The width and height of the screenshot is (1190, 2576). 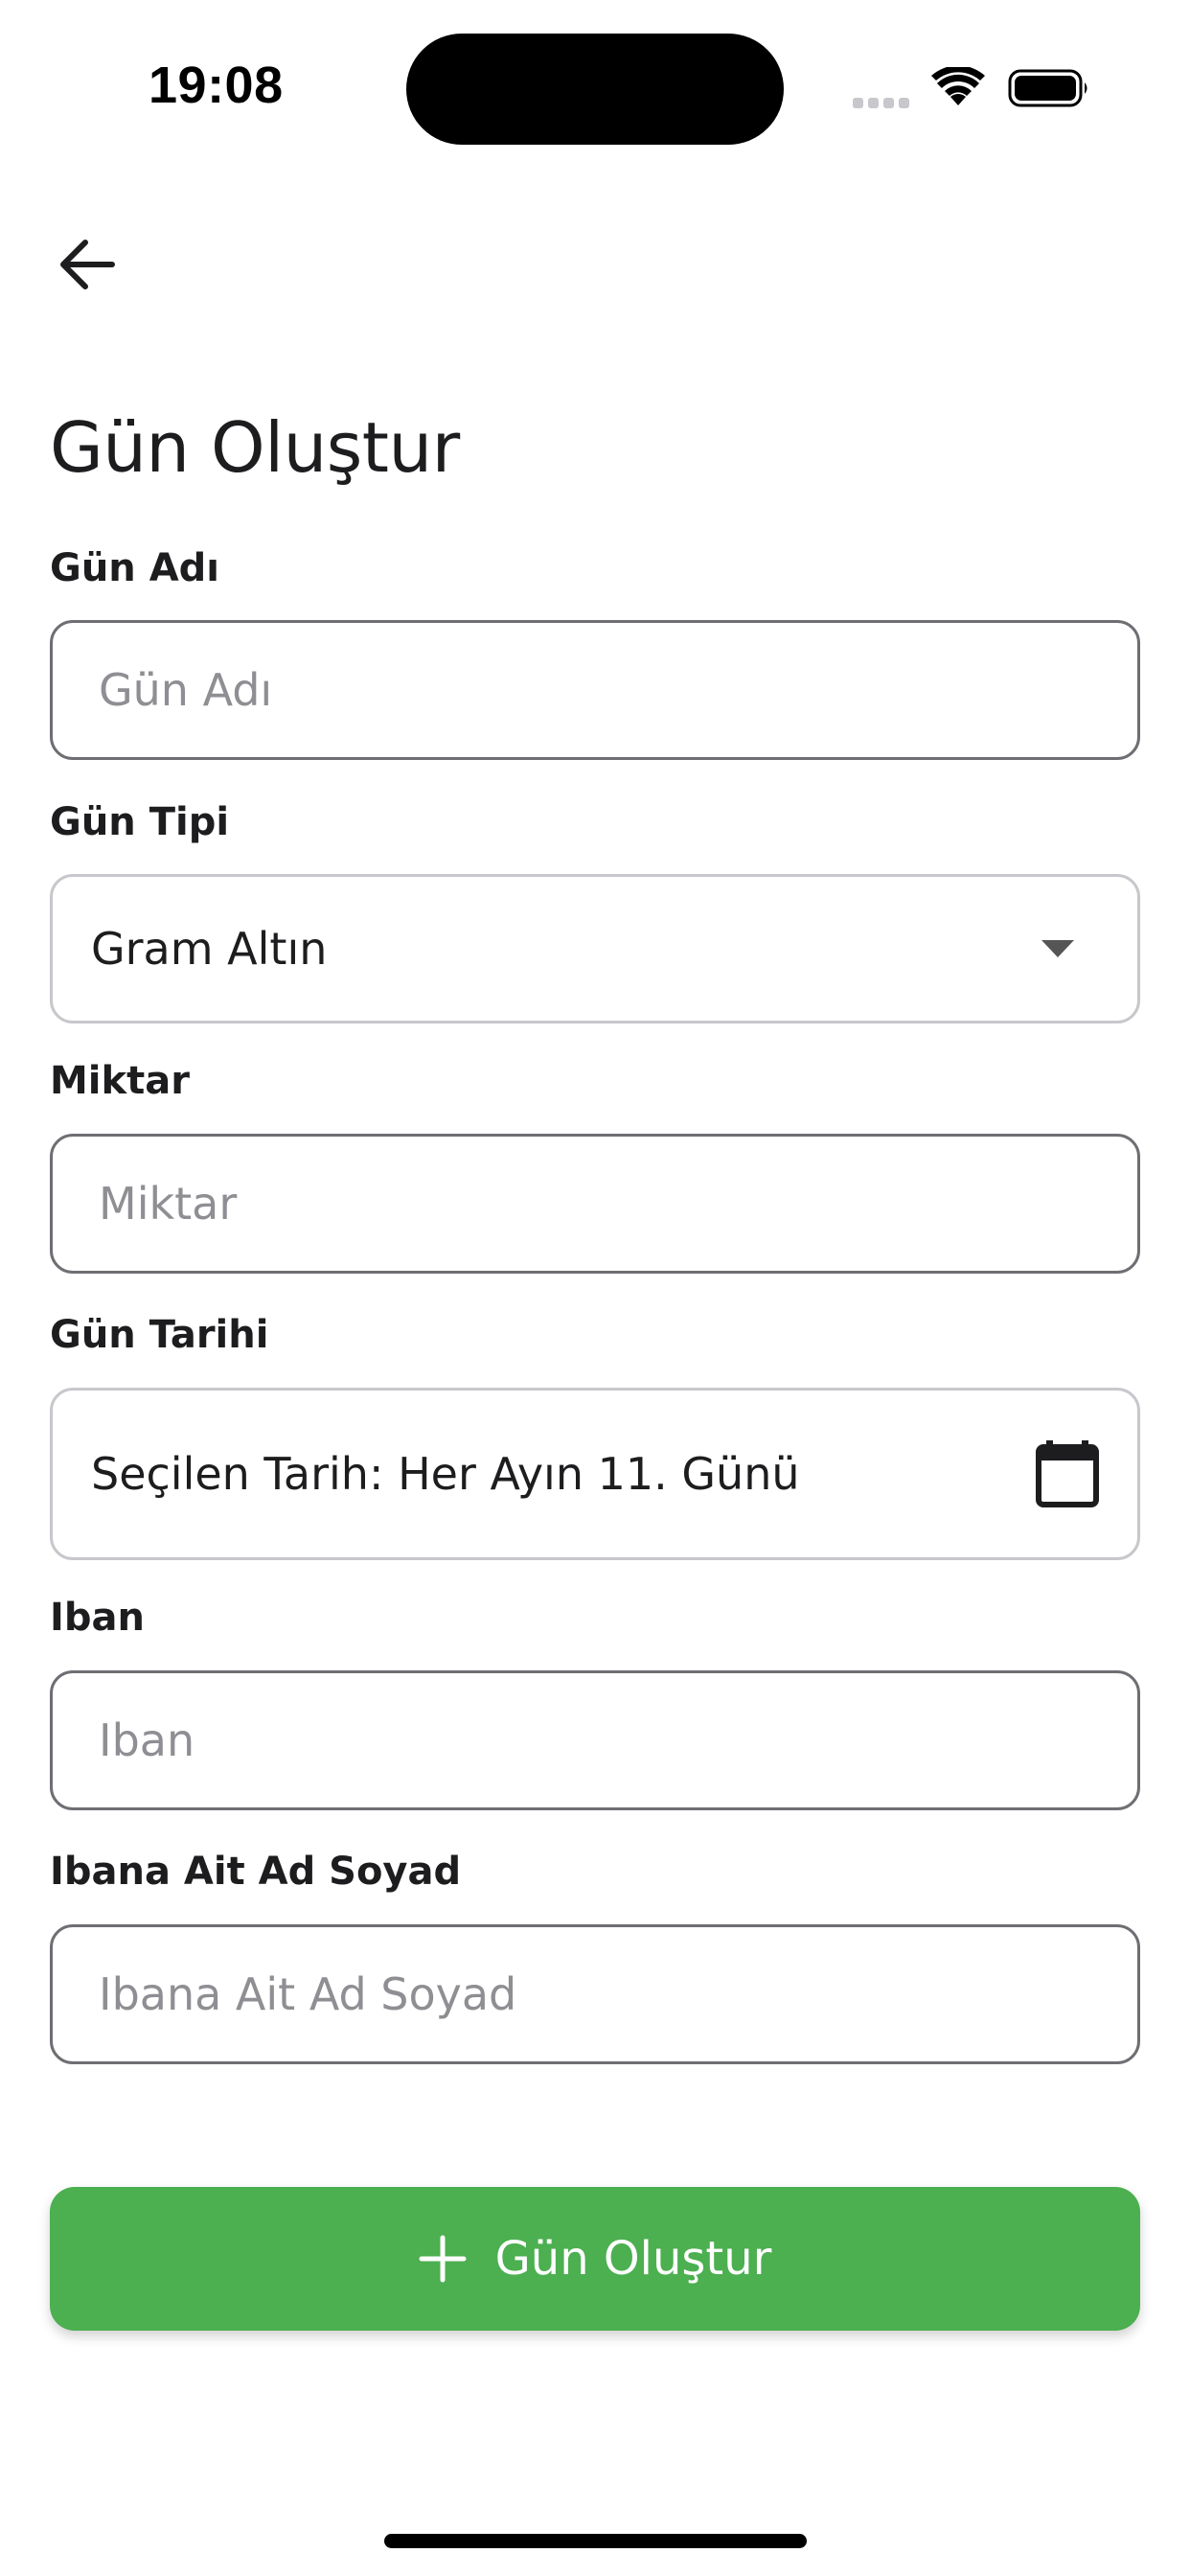 I want to click on name-label: Gün Adı, so click(x=135, y=568).